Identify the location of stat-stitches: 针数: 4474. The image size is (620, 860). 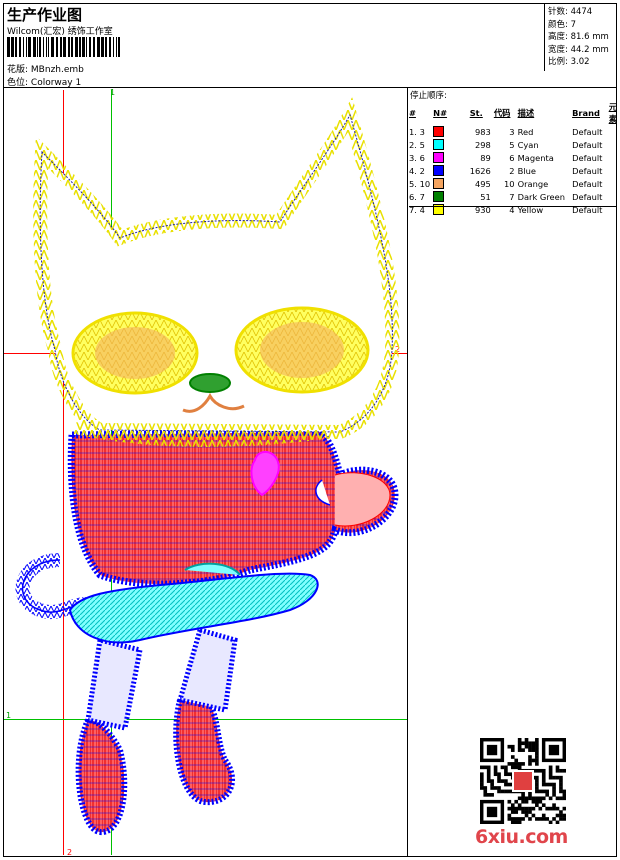
(570, 12).